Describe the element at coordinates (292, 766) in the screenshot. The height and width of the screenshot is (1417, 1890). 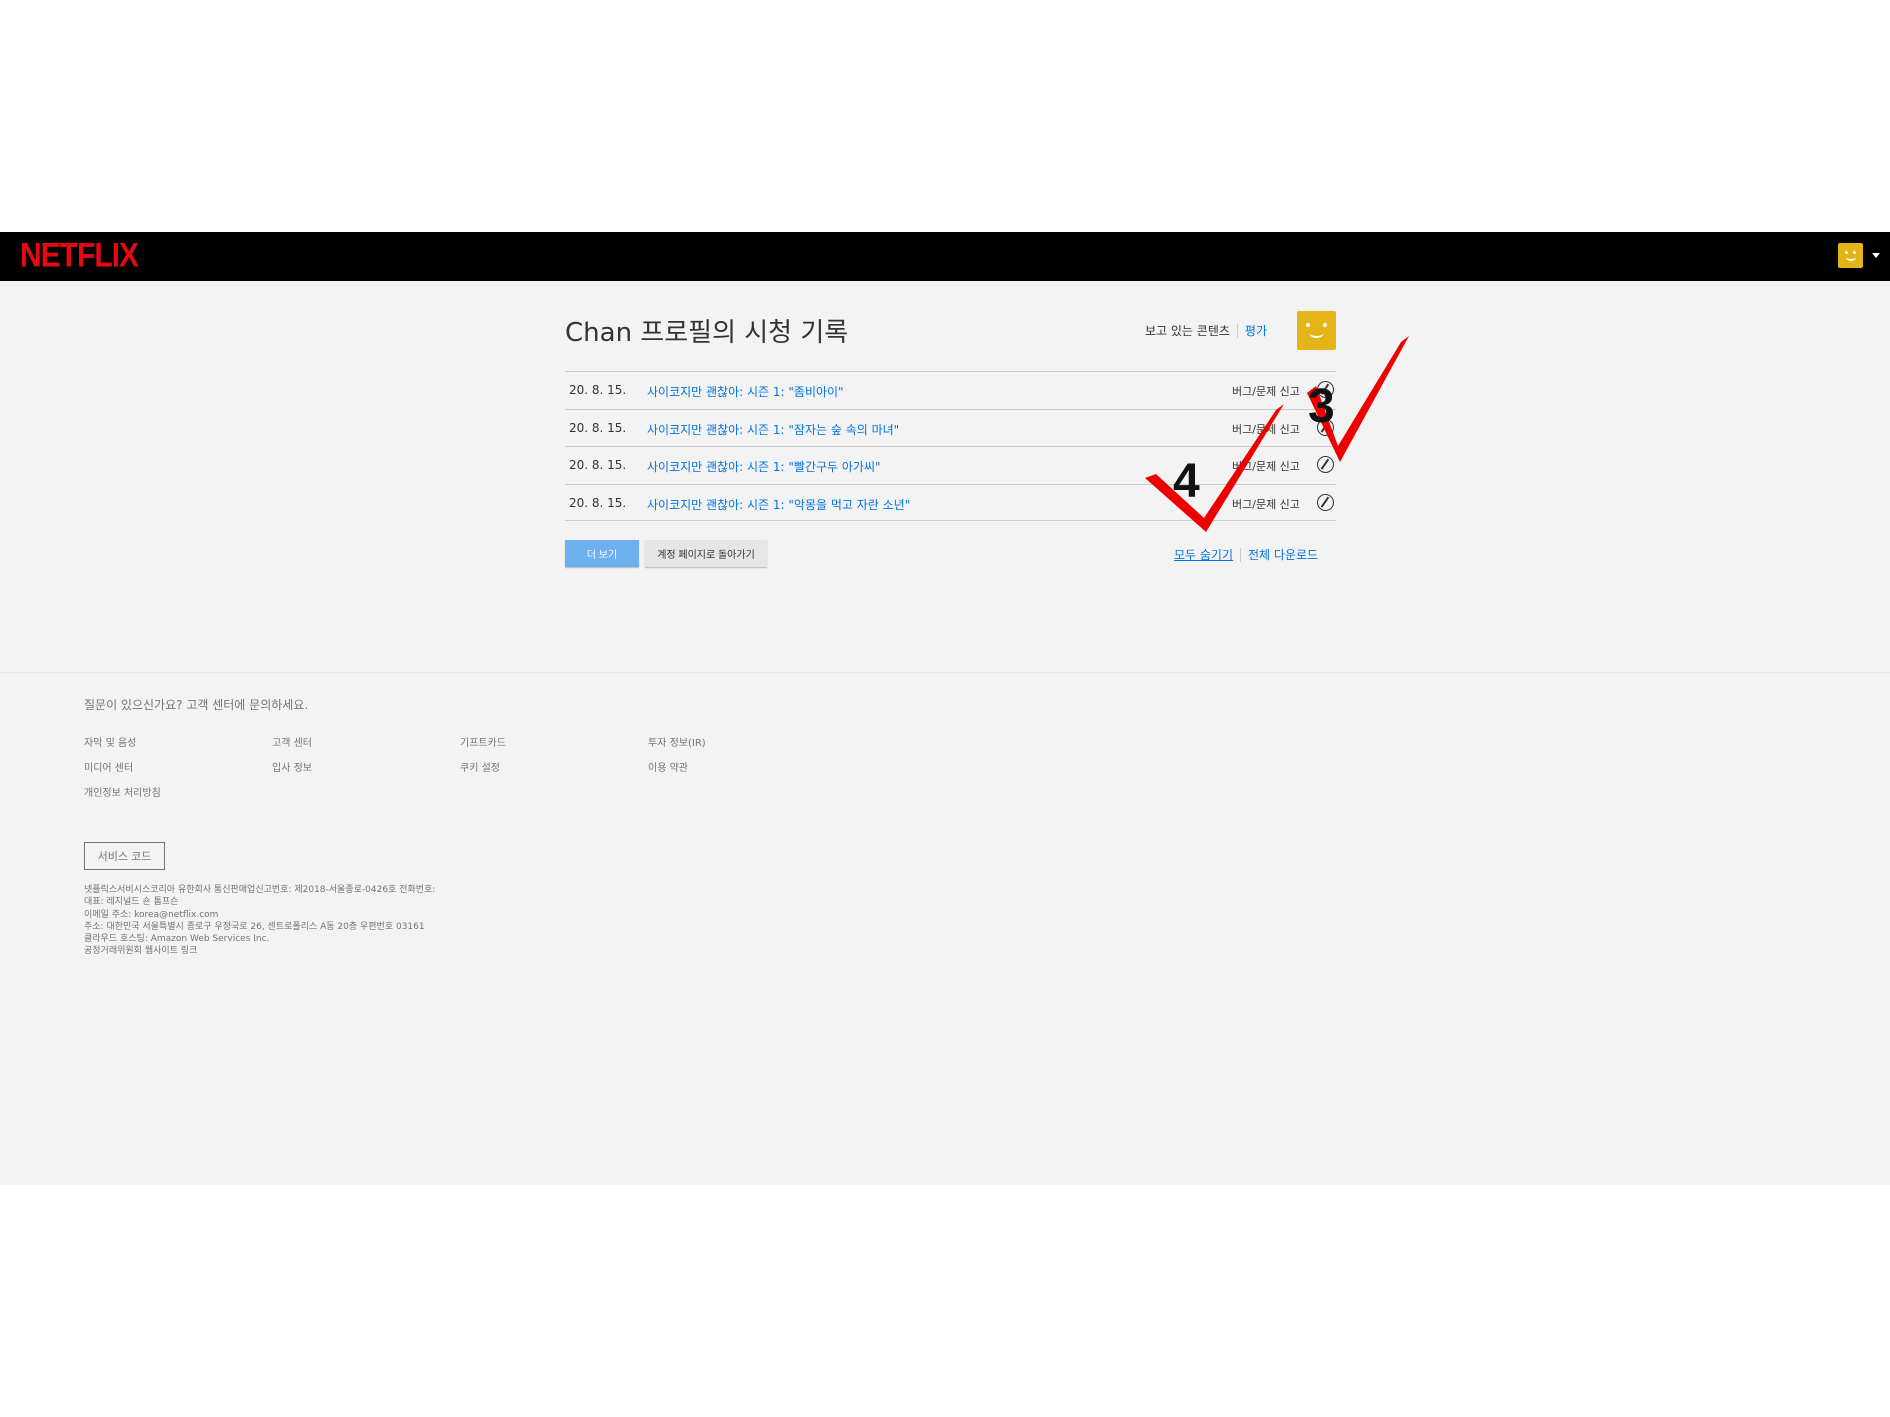
I see `footer-link-jobs: 입사 정보` at that location.